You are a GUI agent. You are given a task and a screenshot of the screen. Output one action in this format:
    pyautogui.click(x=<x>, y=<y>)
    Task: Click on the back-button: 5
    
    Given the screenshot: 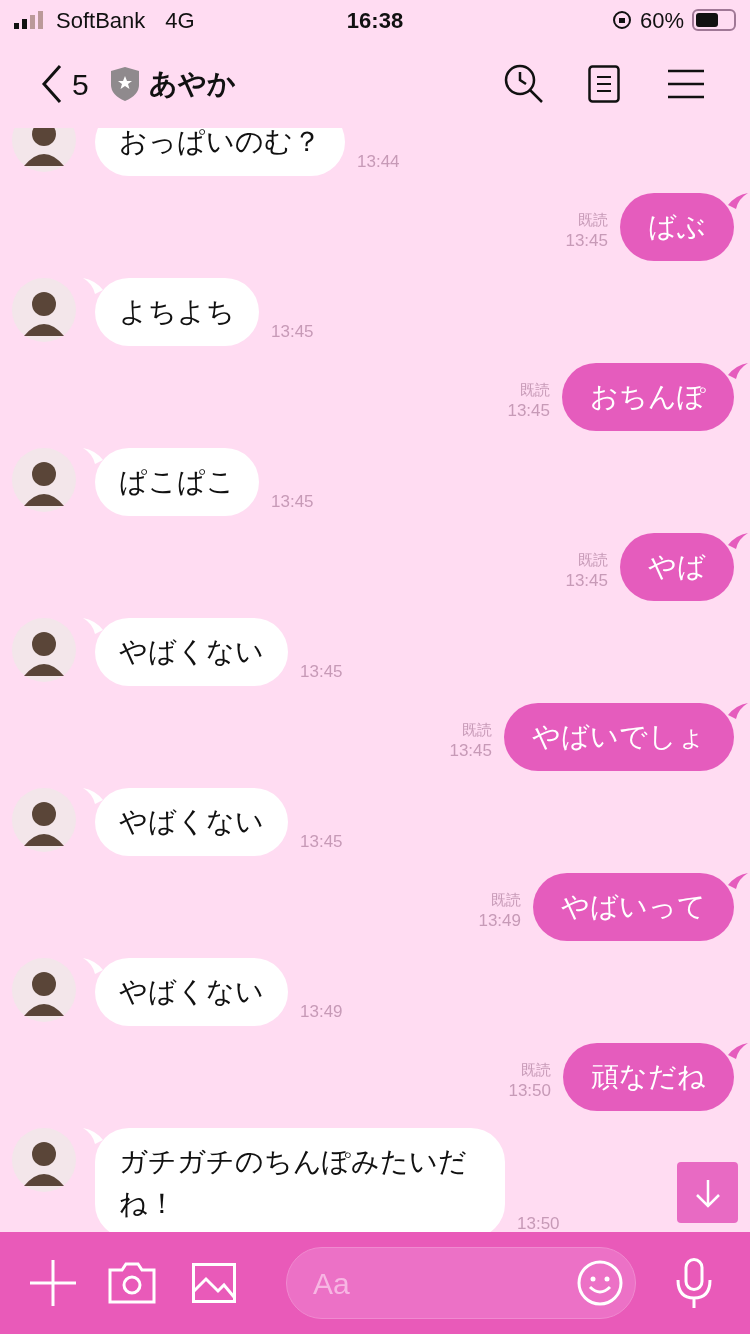 What is the action you would take?
    pyautogui.click(x=64, y=84)
    